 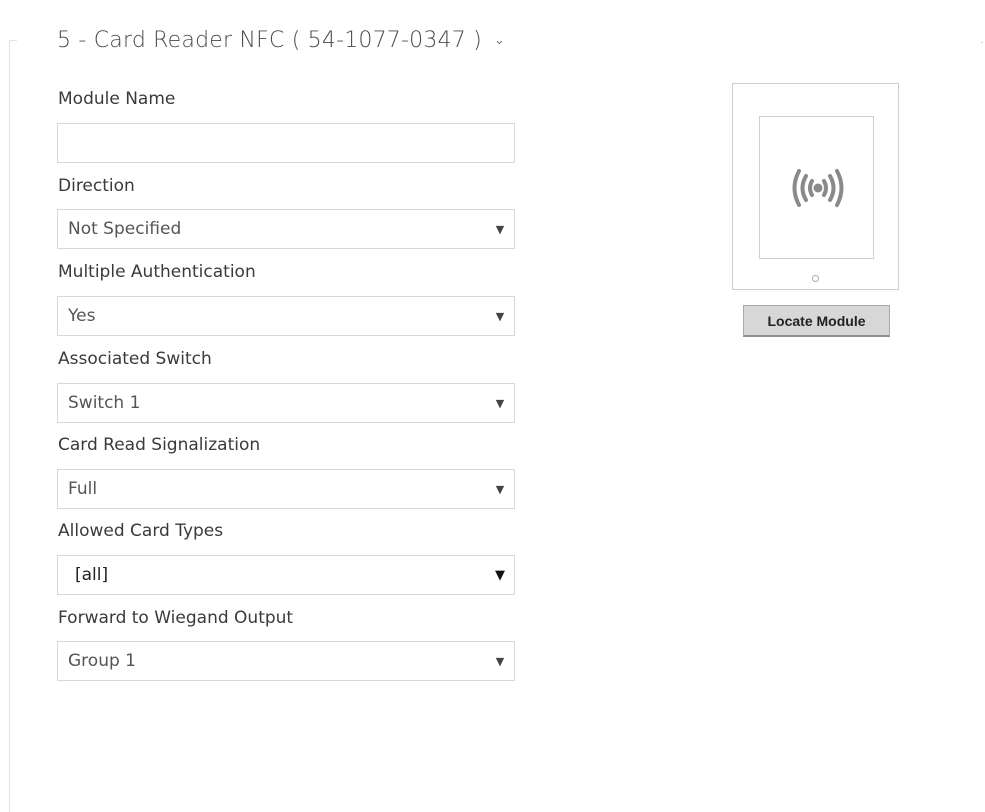 I want to click on forward-wiegand-label: Forward to Wiegand Output, so click(x=176, y=618).